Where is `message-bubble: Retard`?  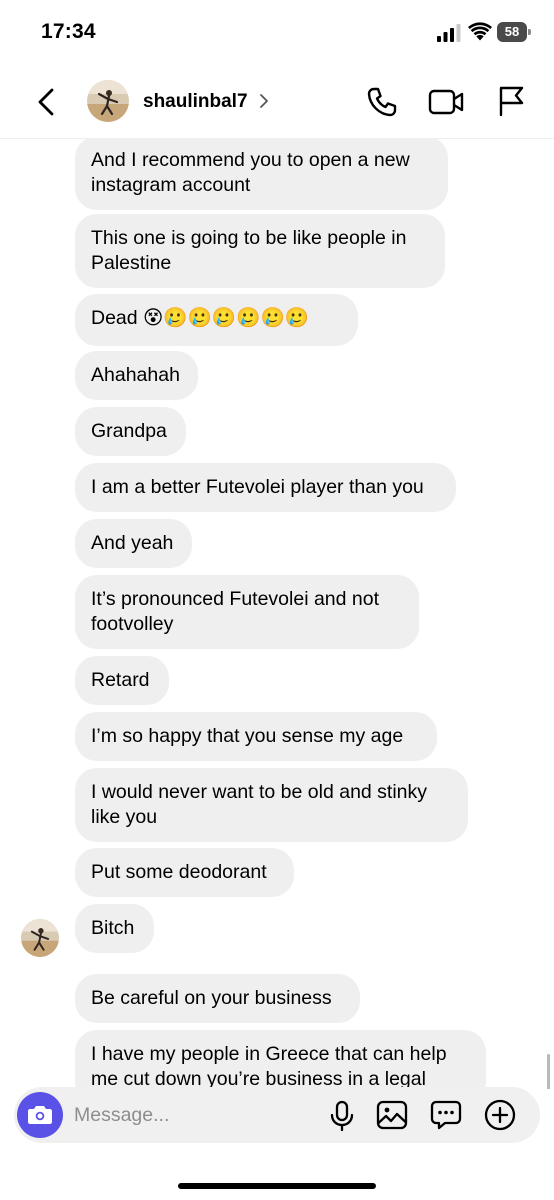
message-bubble: Retard is located at coordinates (122, 680).